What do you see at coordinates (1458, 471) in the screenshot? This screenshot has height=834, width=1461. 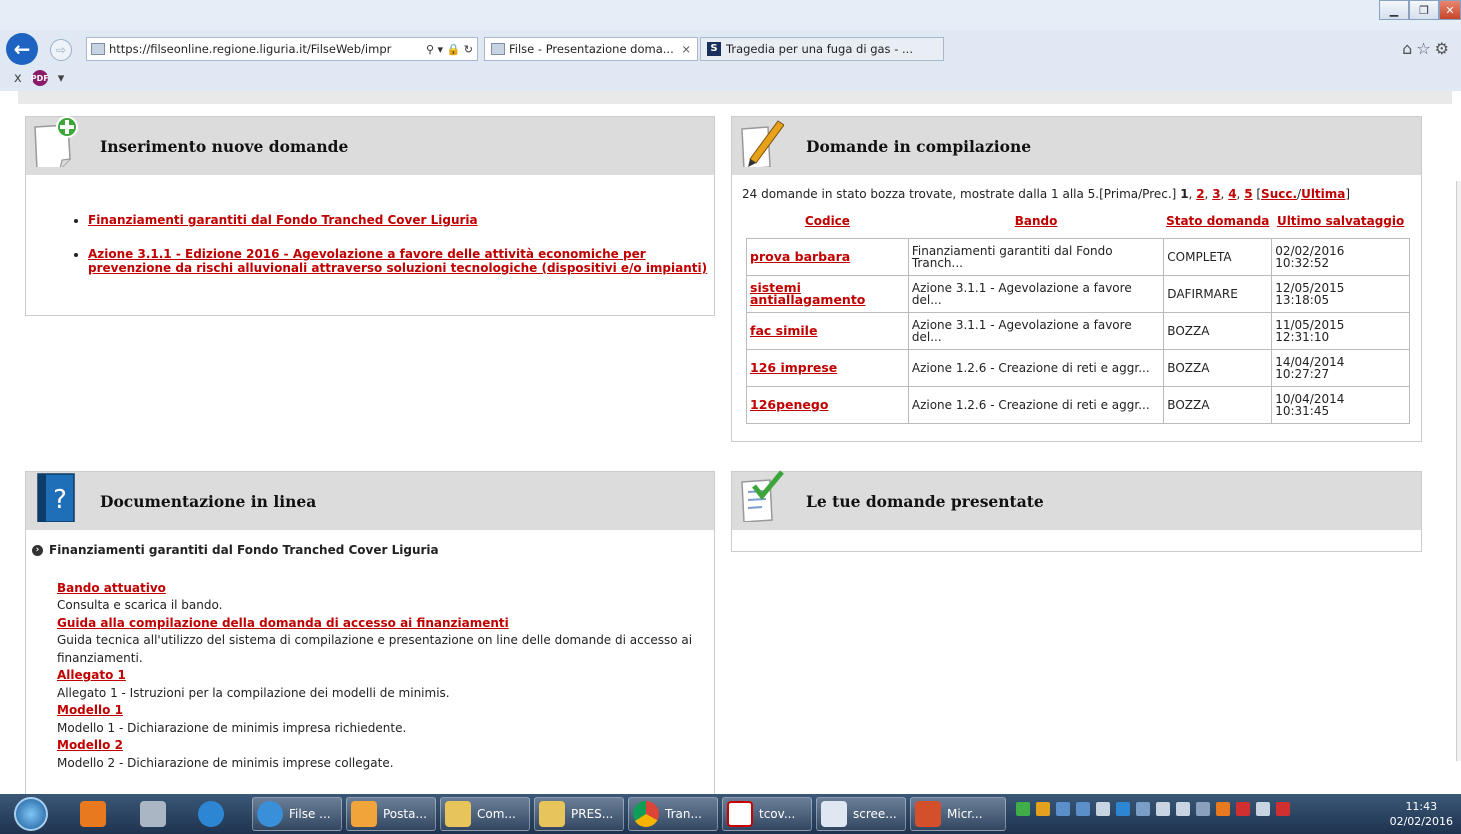 I see `vertical-scrollbar` at bounding box center [1458, 471].